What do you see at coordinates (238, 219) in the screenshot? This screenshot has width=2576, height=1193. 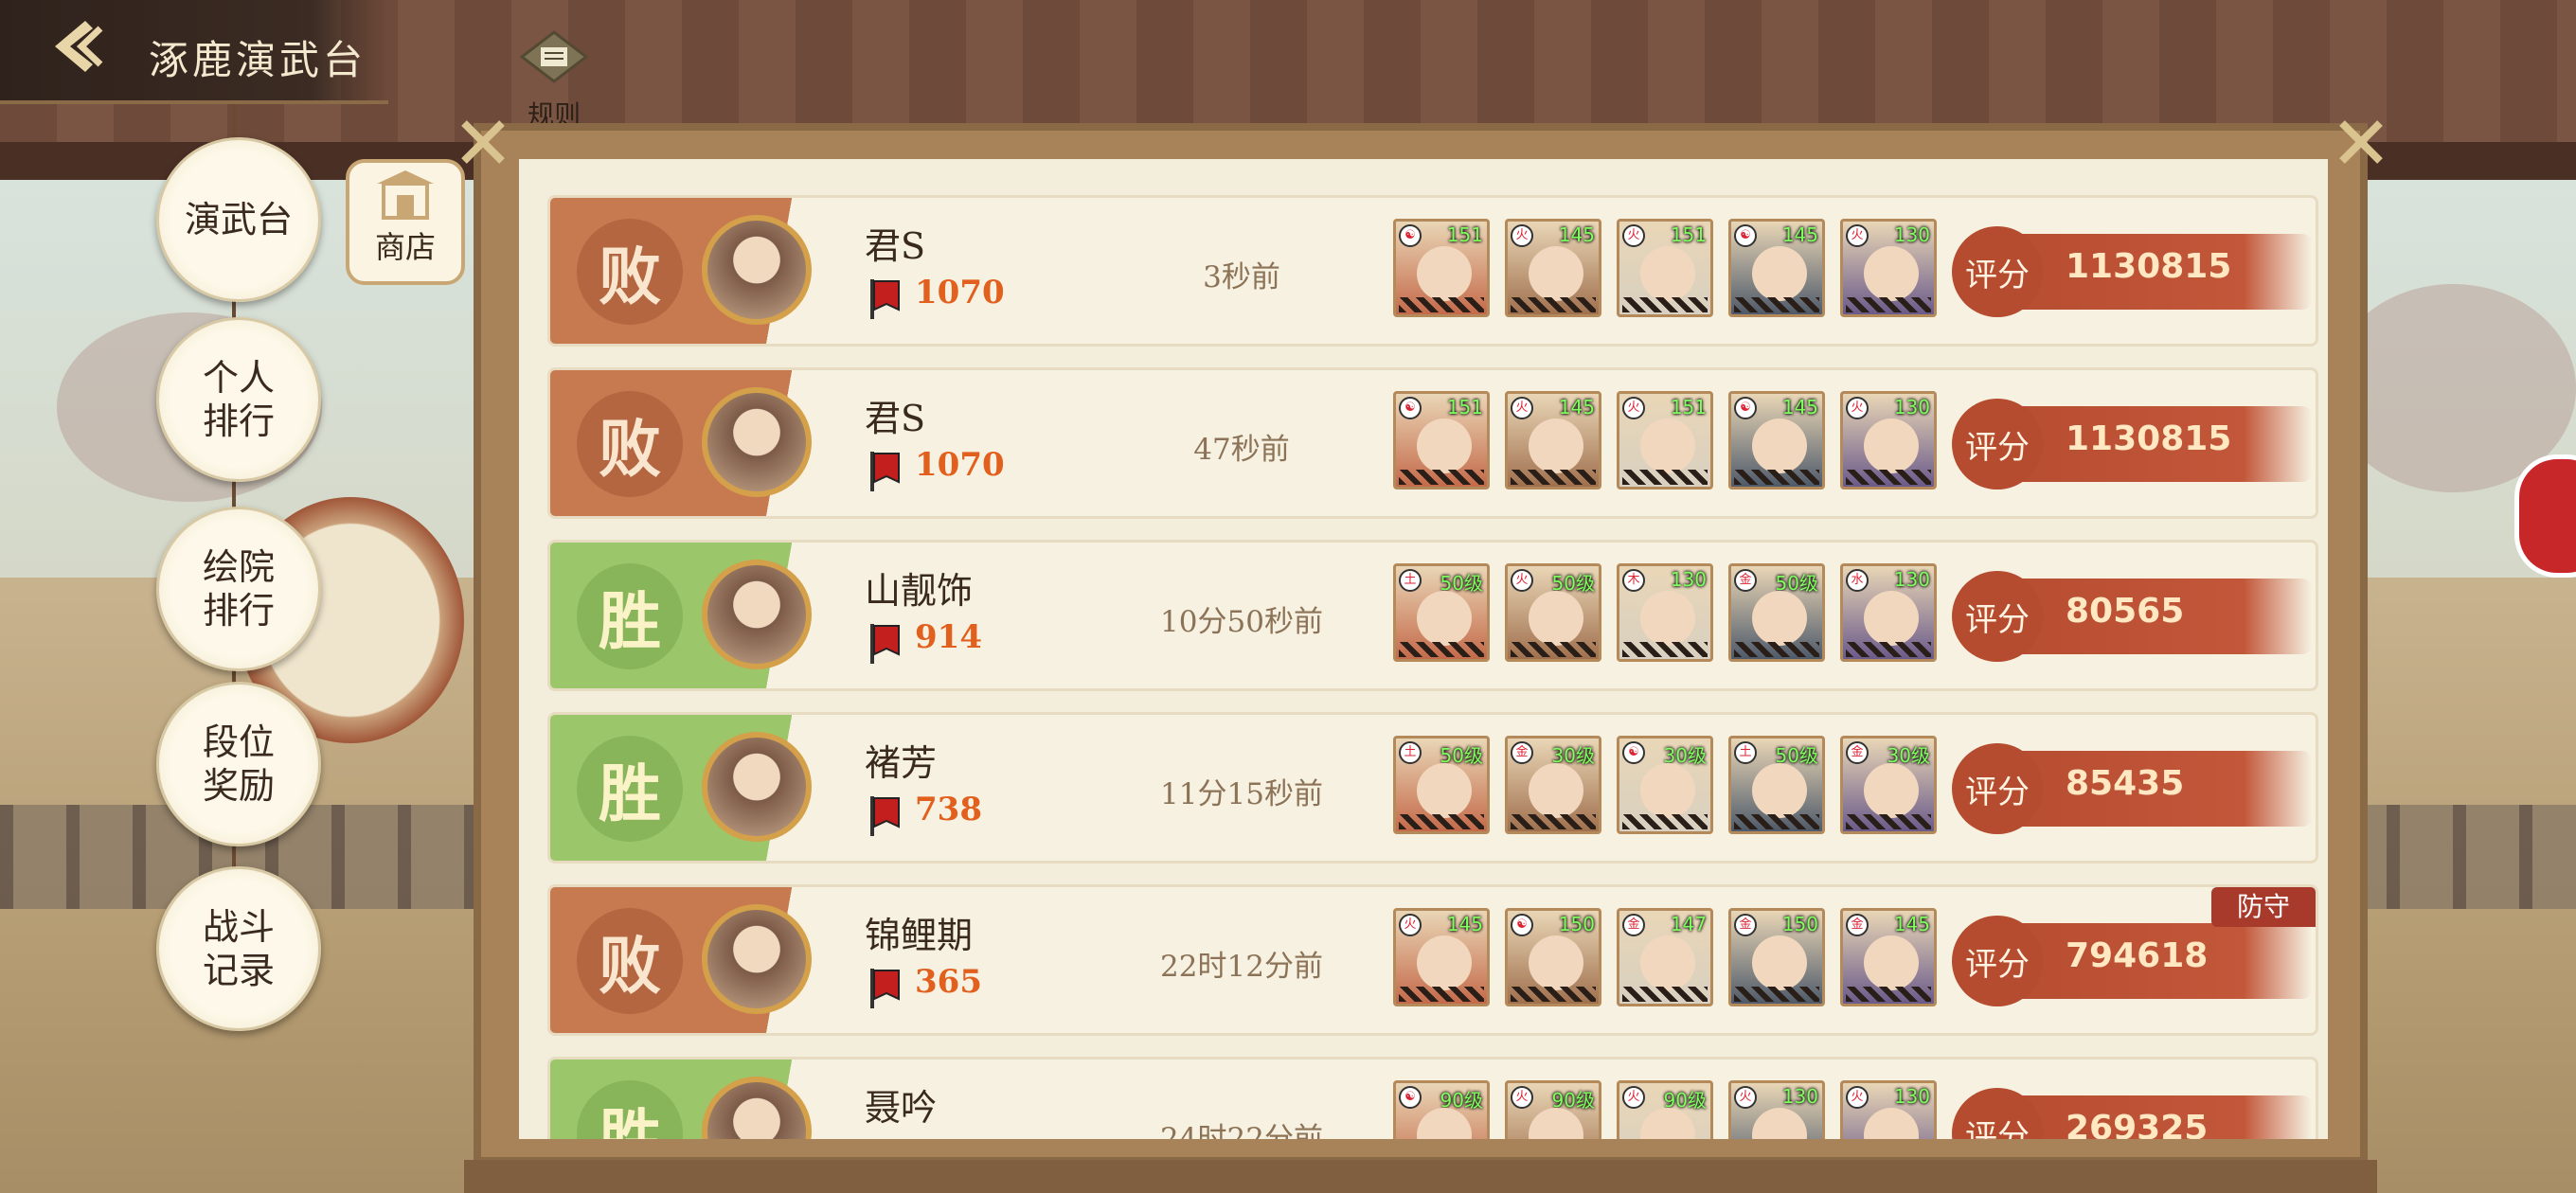 I see `menu-arena: 演武台` at bounding box center [238, 219].